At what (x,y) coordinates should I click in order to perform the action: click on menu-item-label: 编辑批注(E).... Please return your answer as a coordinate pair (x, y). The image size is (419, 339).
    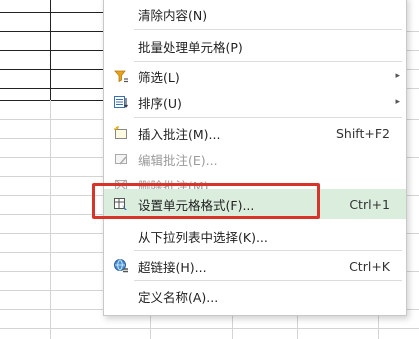
    Looking at the image, I should click on (178, 160).